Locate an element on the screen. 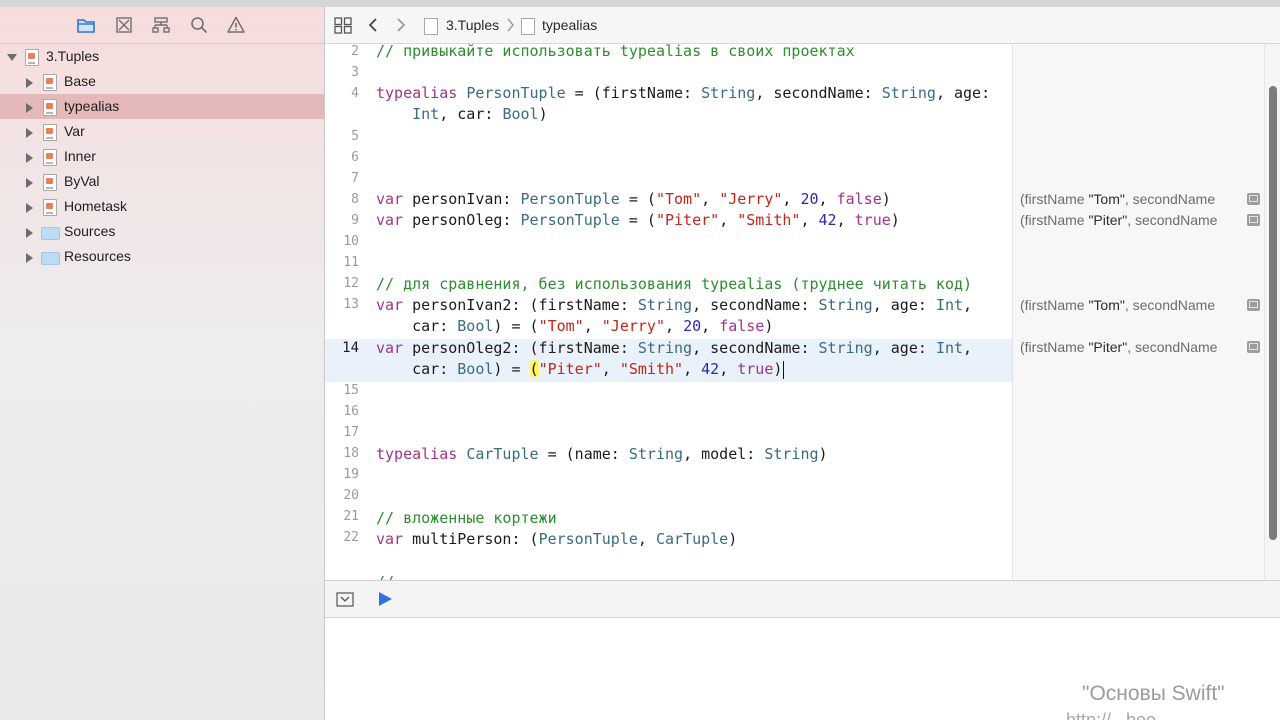 The image size is (1280, 720). disclosure-expanded-icon is located at coordinates (12, 57).